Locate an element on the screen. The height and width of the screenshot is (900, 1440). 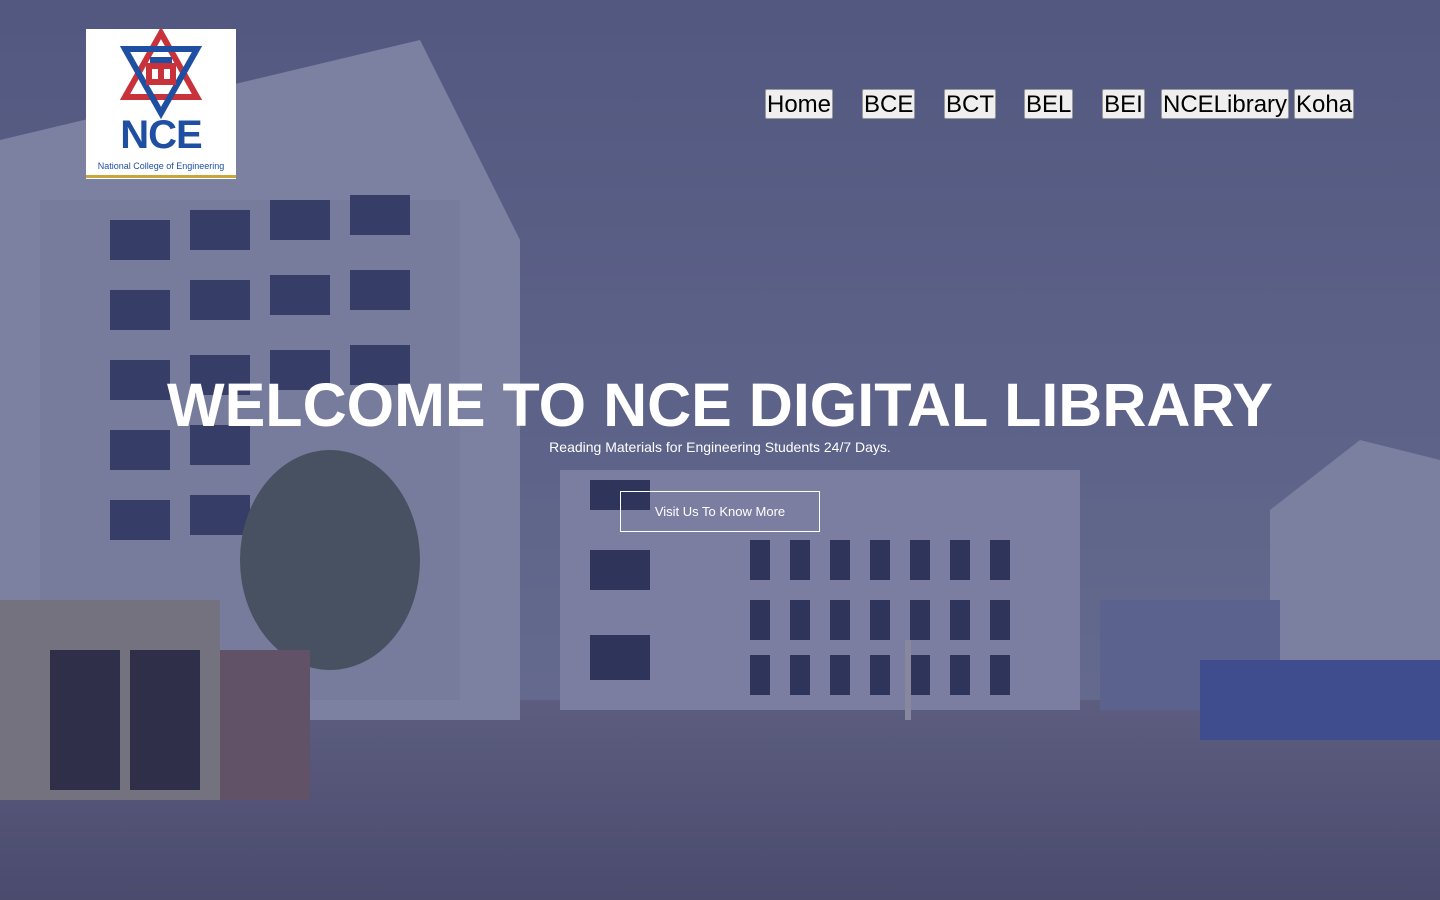
nav-bct-button: BCT is located at coordinates (970, 104).